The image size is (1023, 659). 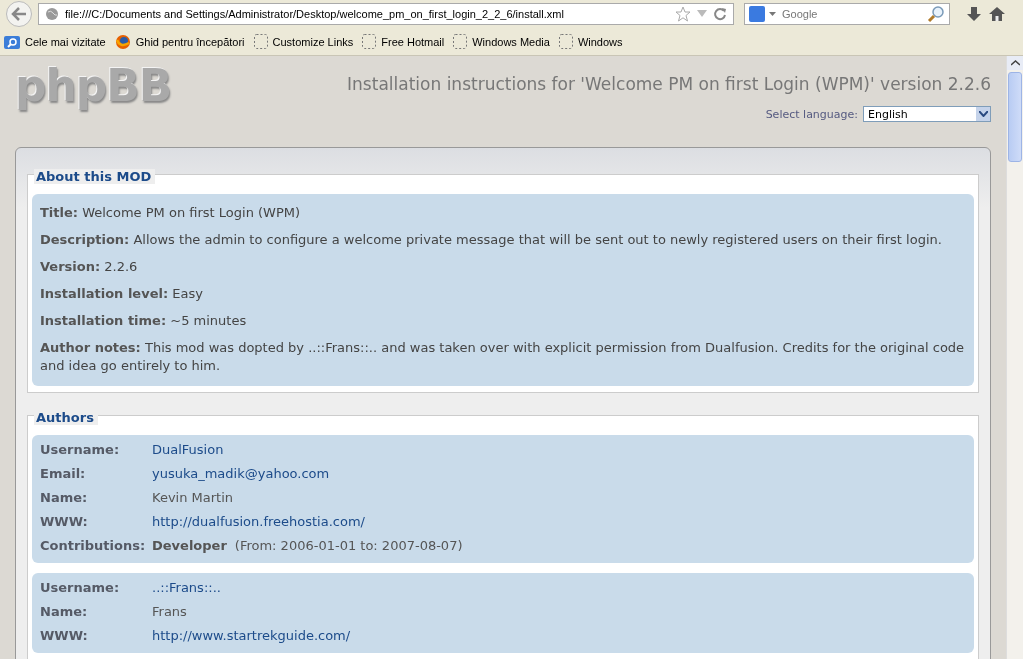 I want to click on date-range: (From: 2006-01-01 to: 2007-08-07), so click(x=348, y=545).